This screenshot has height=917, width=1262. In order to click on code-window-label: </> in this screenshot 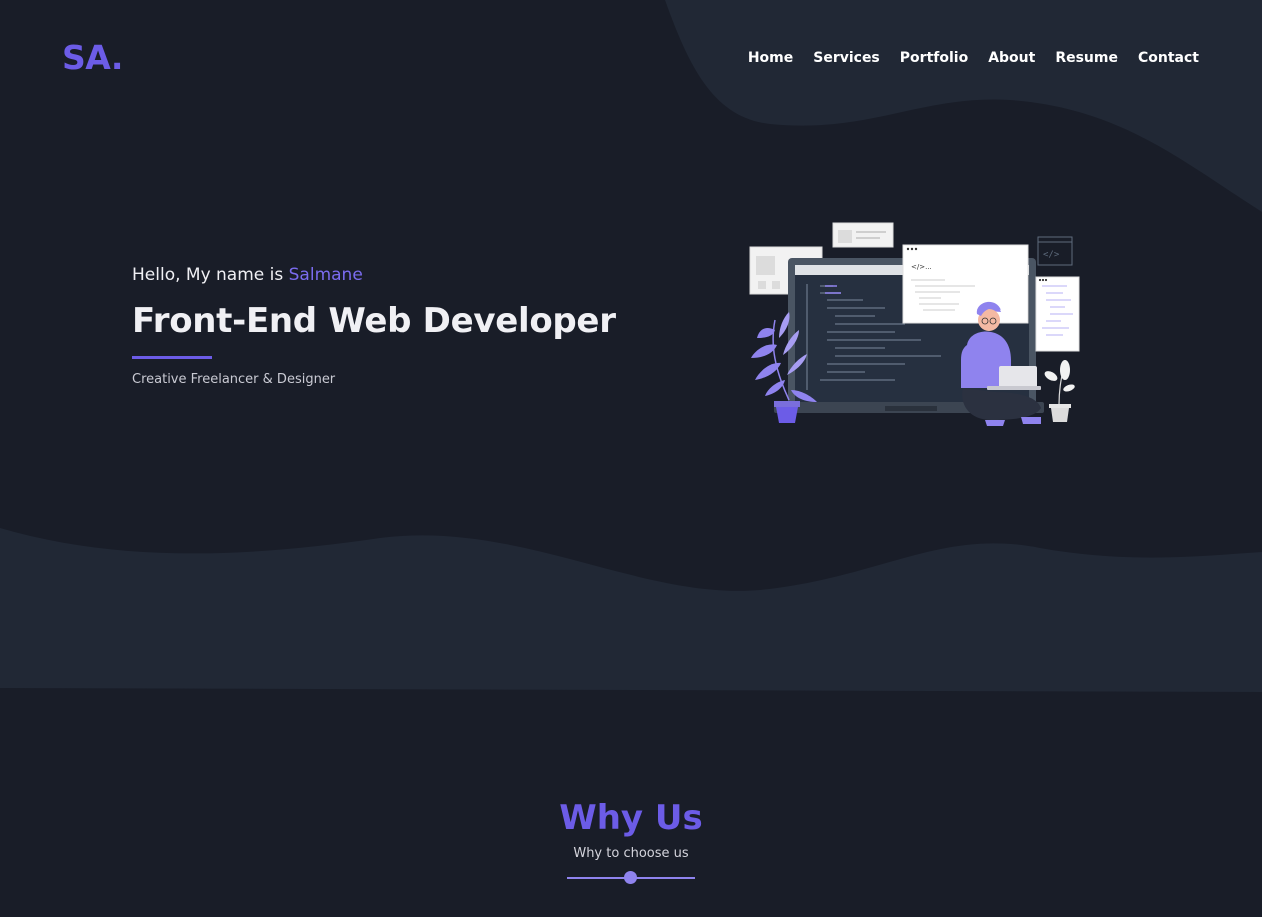, I will do `click(1051, 255)`.